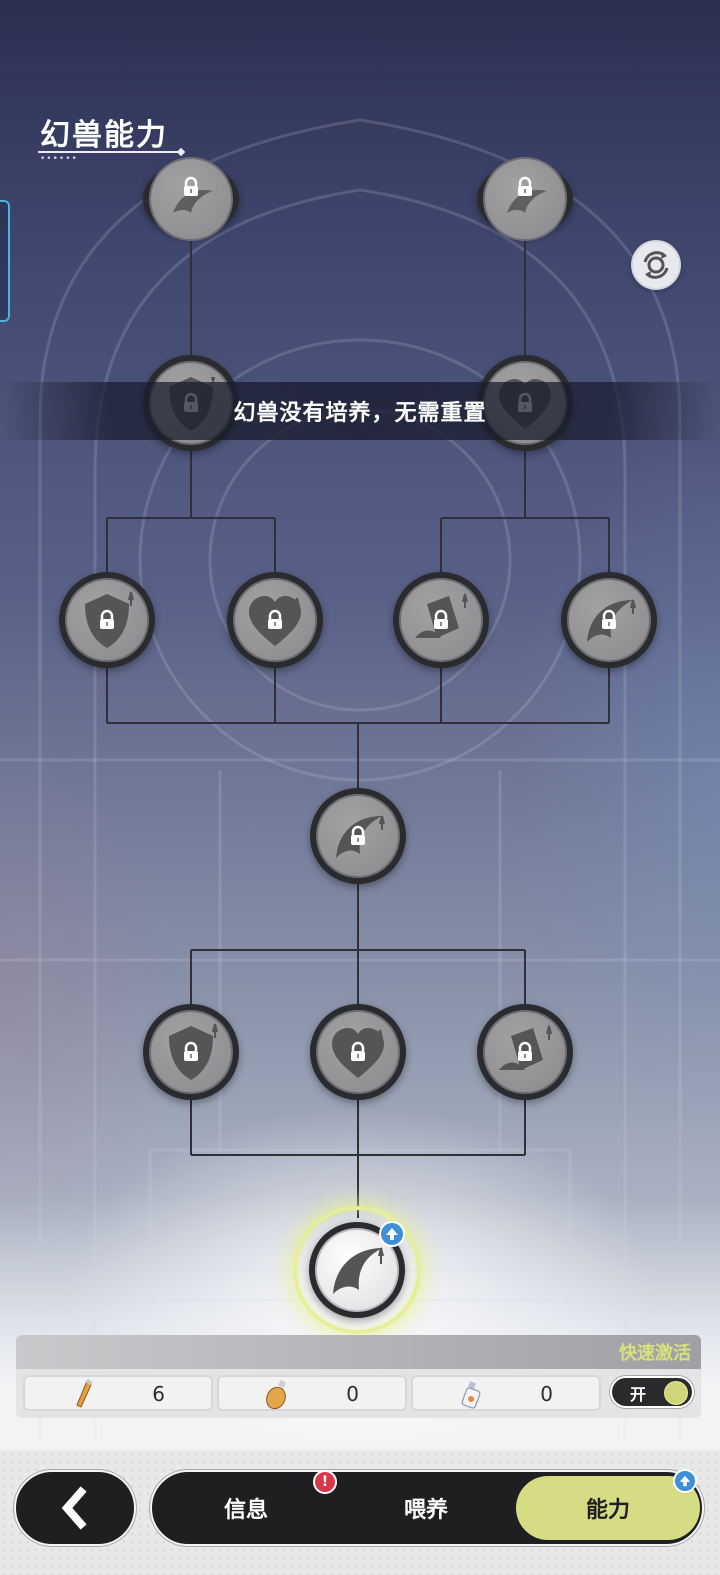 The height and width of the screenshot is (1575, 720). What do you see at coordinates (652, 1392) in the screenshot?
I see `auto-toggle: 开` at bounding box center [652, 1392].